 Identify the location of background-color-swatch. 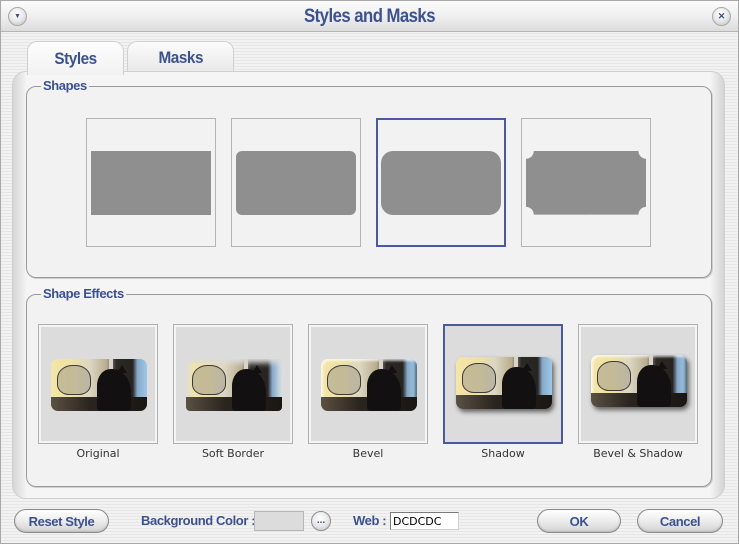
(279, 521).